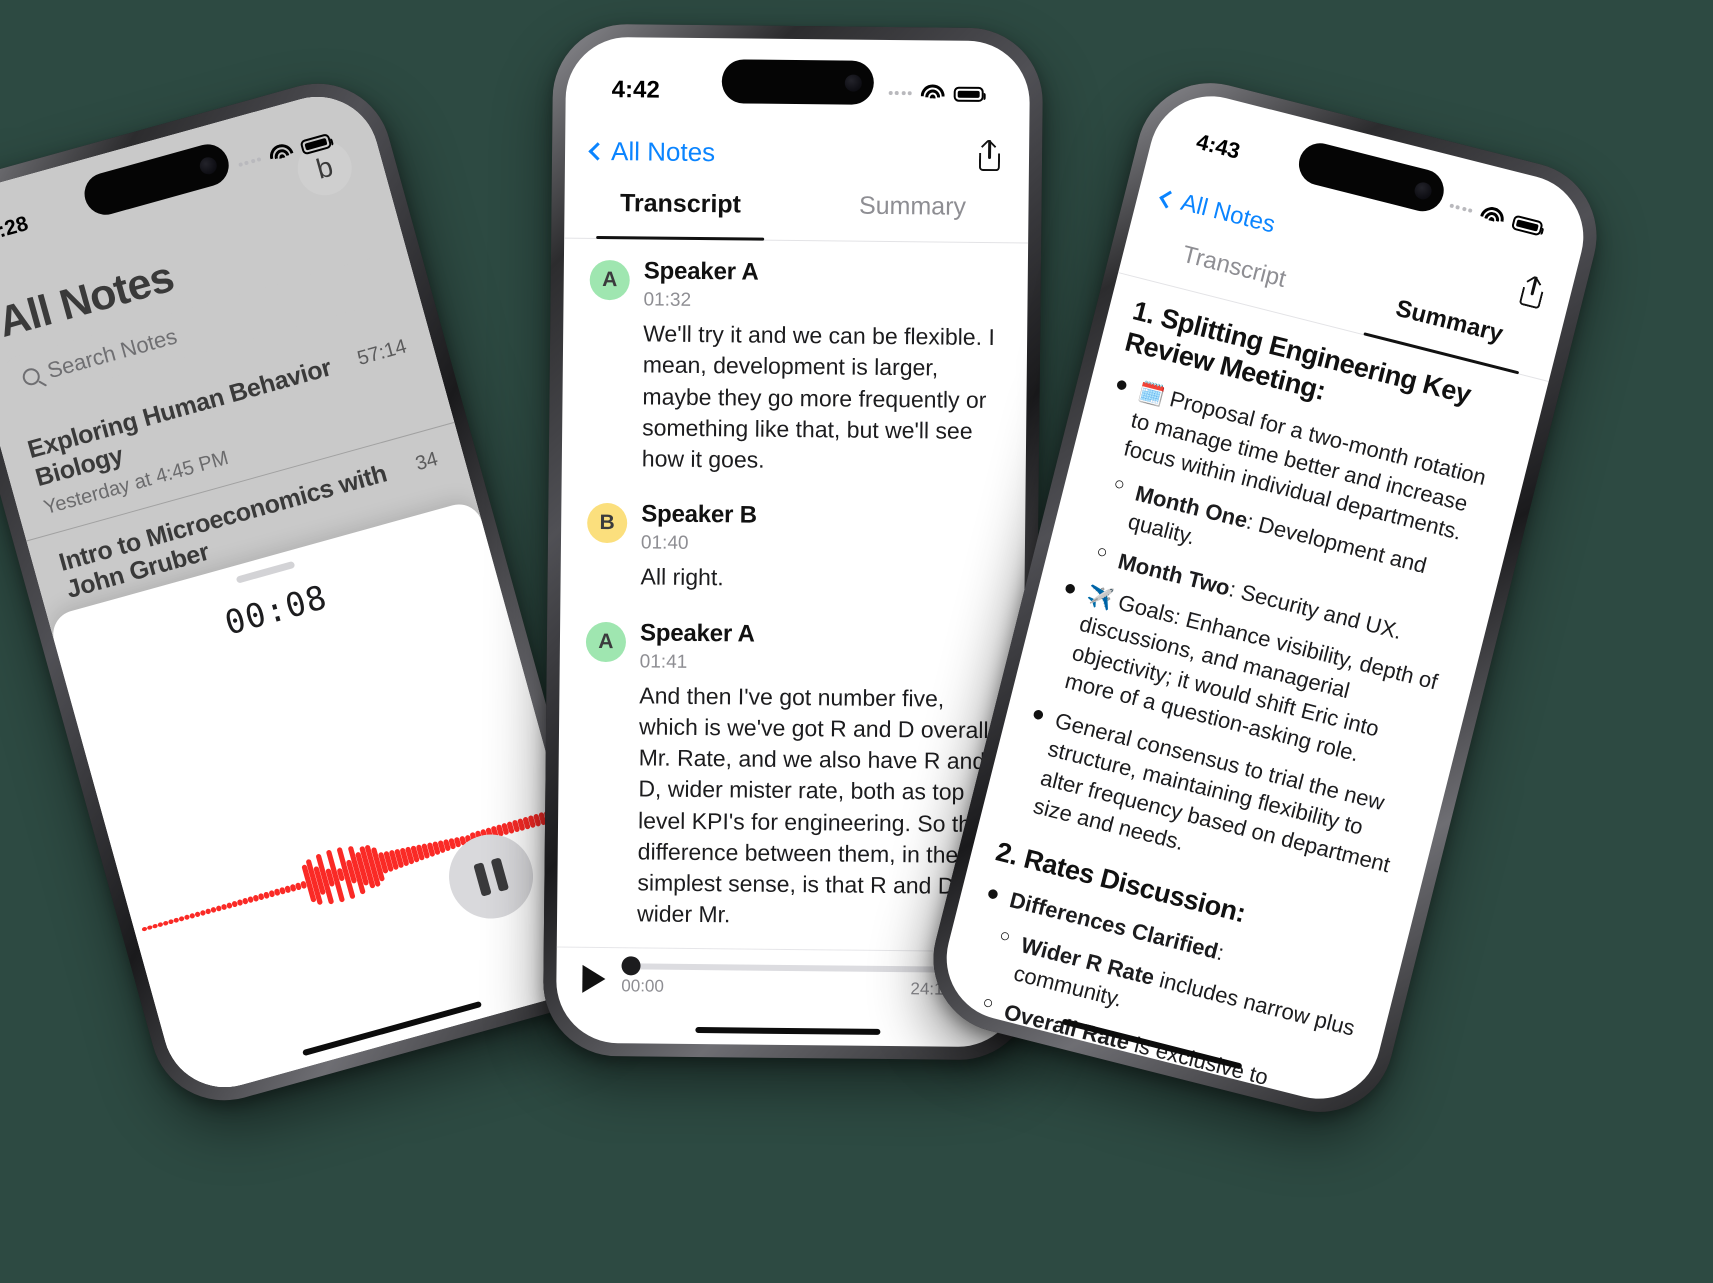  Describe the element at coordinates (792, 548) in the screenshot. I see `transcript-entry: B Speaker B 01:40 All right.` at that location.